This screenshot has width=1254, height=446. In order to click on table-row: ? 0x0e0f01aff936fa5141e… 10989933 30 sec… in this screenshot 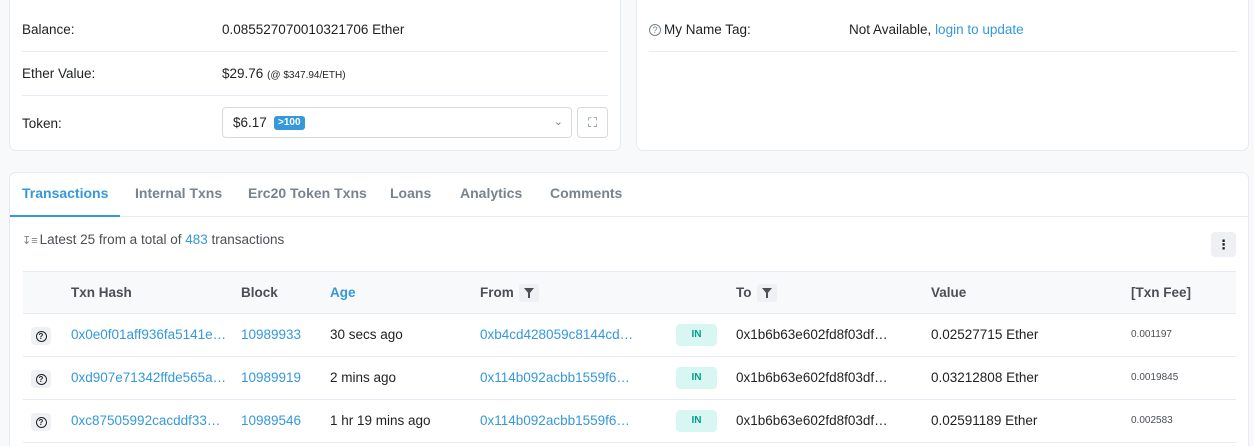, I will do `click(629, 335)`.